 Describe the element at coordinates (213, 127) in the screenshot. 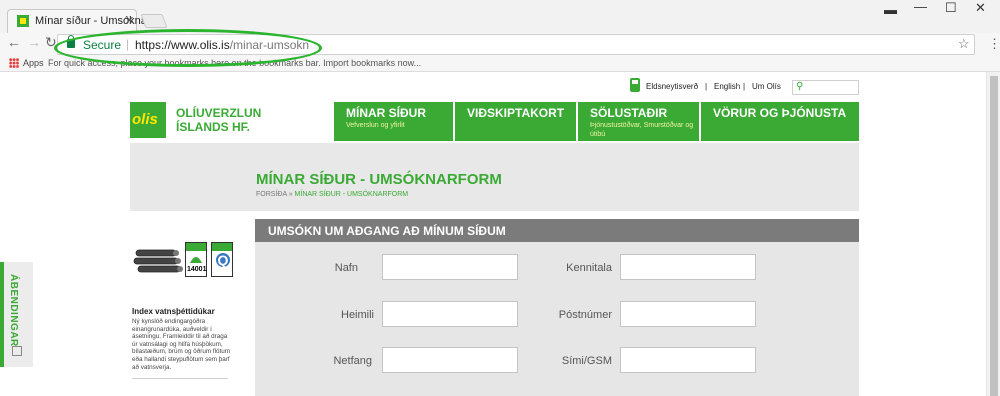

I see `logo-line2: ÍSLANDS HF.` at that location.